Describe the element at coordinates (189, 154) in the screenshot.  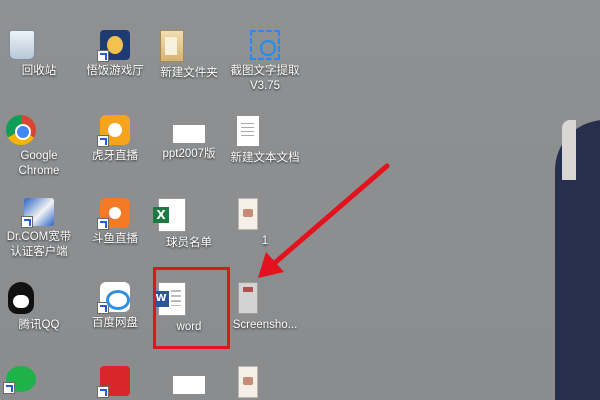
I see `icon-label: ppt2007版` at that location.